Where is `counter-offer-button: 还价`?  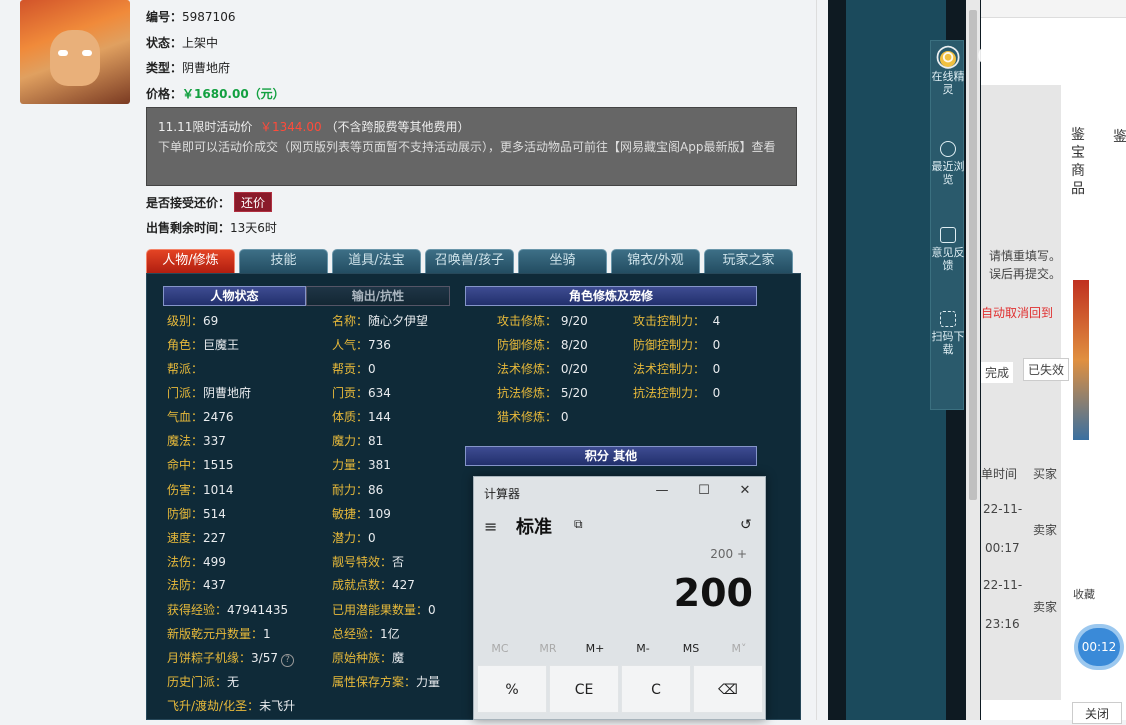
counter-offer-button: 还价 is located at coordinates (253, 202).